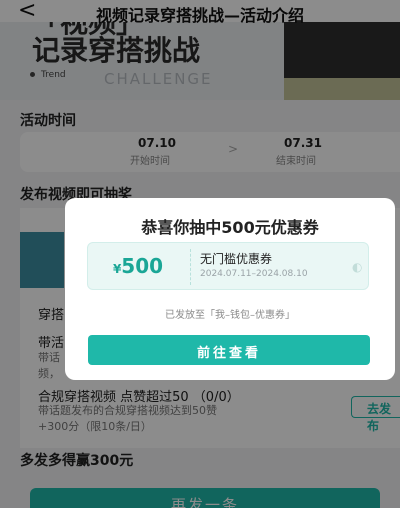 This screenshot has height=508, width=400. What do you see at coordinates (229, 350) in the screenshot?
I see `go-view-button: 前往查看` at bounding box center [229, 350].